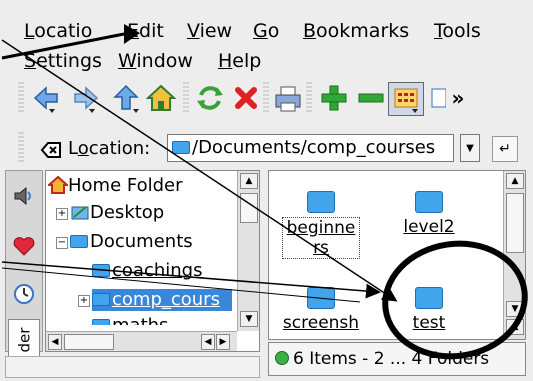 The width and height of the screenshot is (533, 381). Describe the element at coordinates (282, 358) in the screenshot. I see `status-ok-icon` at that location.